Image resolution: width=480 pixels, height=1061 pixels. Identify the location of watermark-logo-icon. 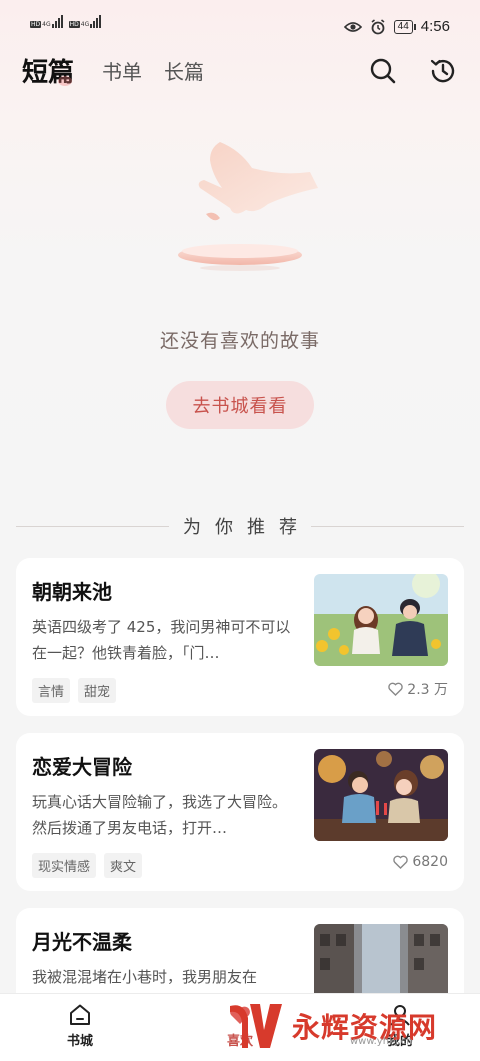
(256, 1026).